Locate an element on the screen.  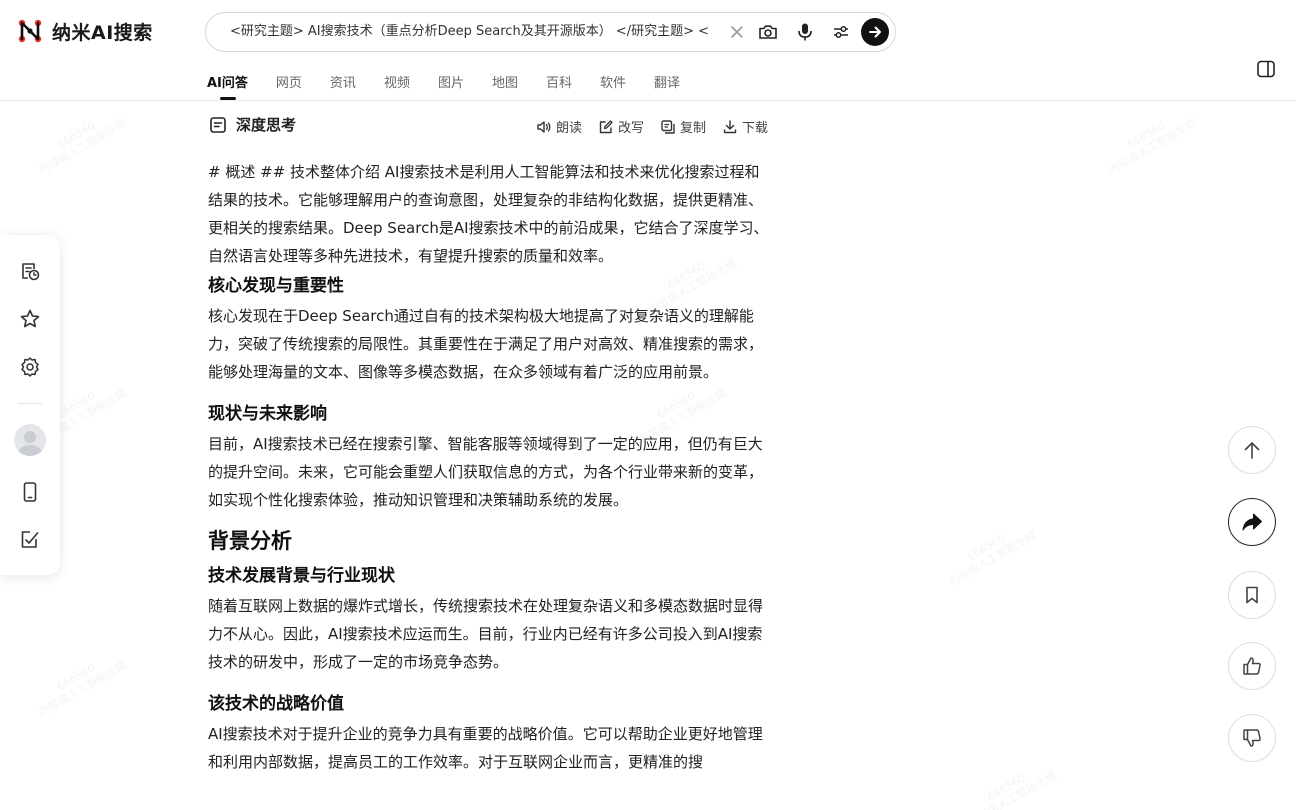
share-button is located at coordinates (1252, 522).